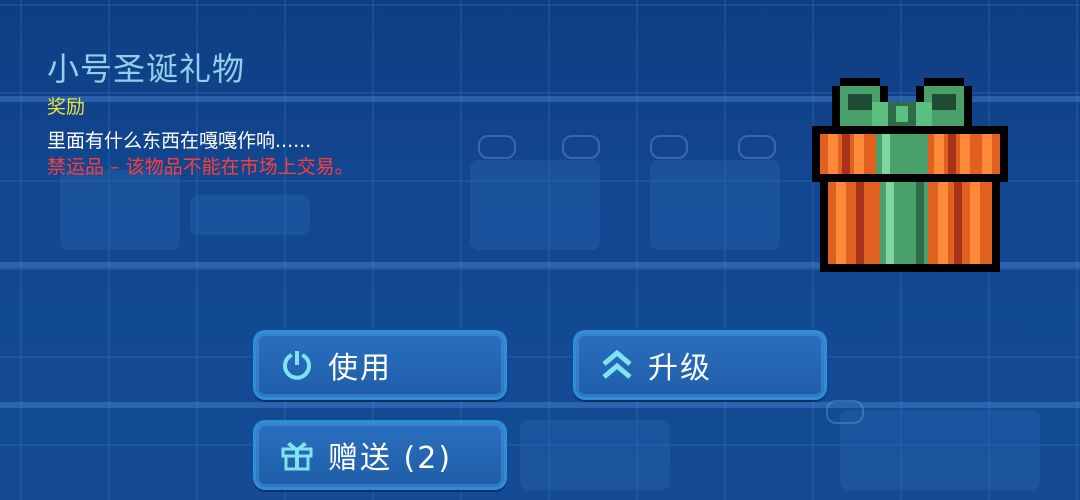 This screenshot has width=1080, height=500. What do you see at coordinates (680, 368) in the screenshot?
I see `upgrade-button-label: 升级` at bounding box center [680, 368].